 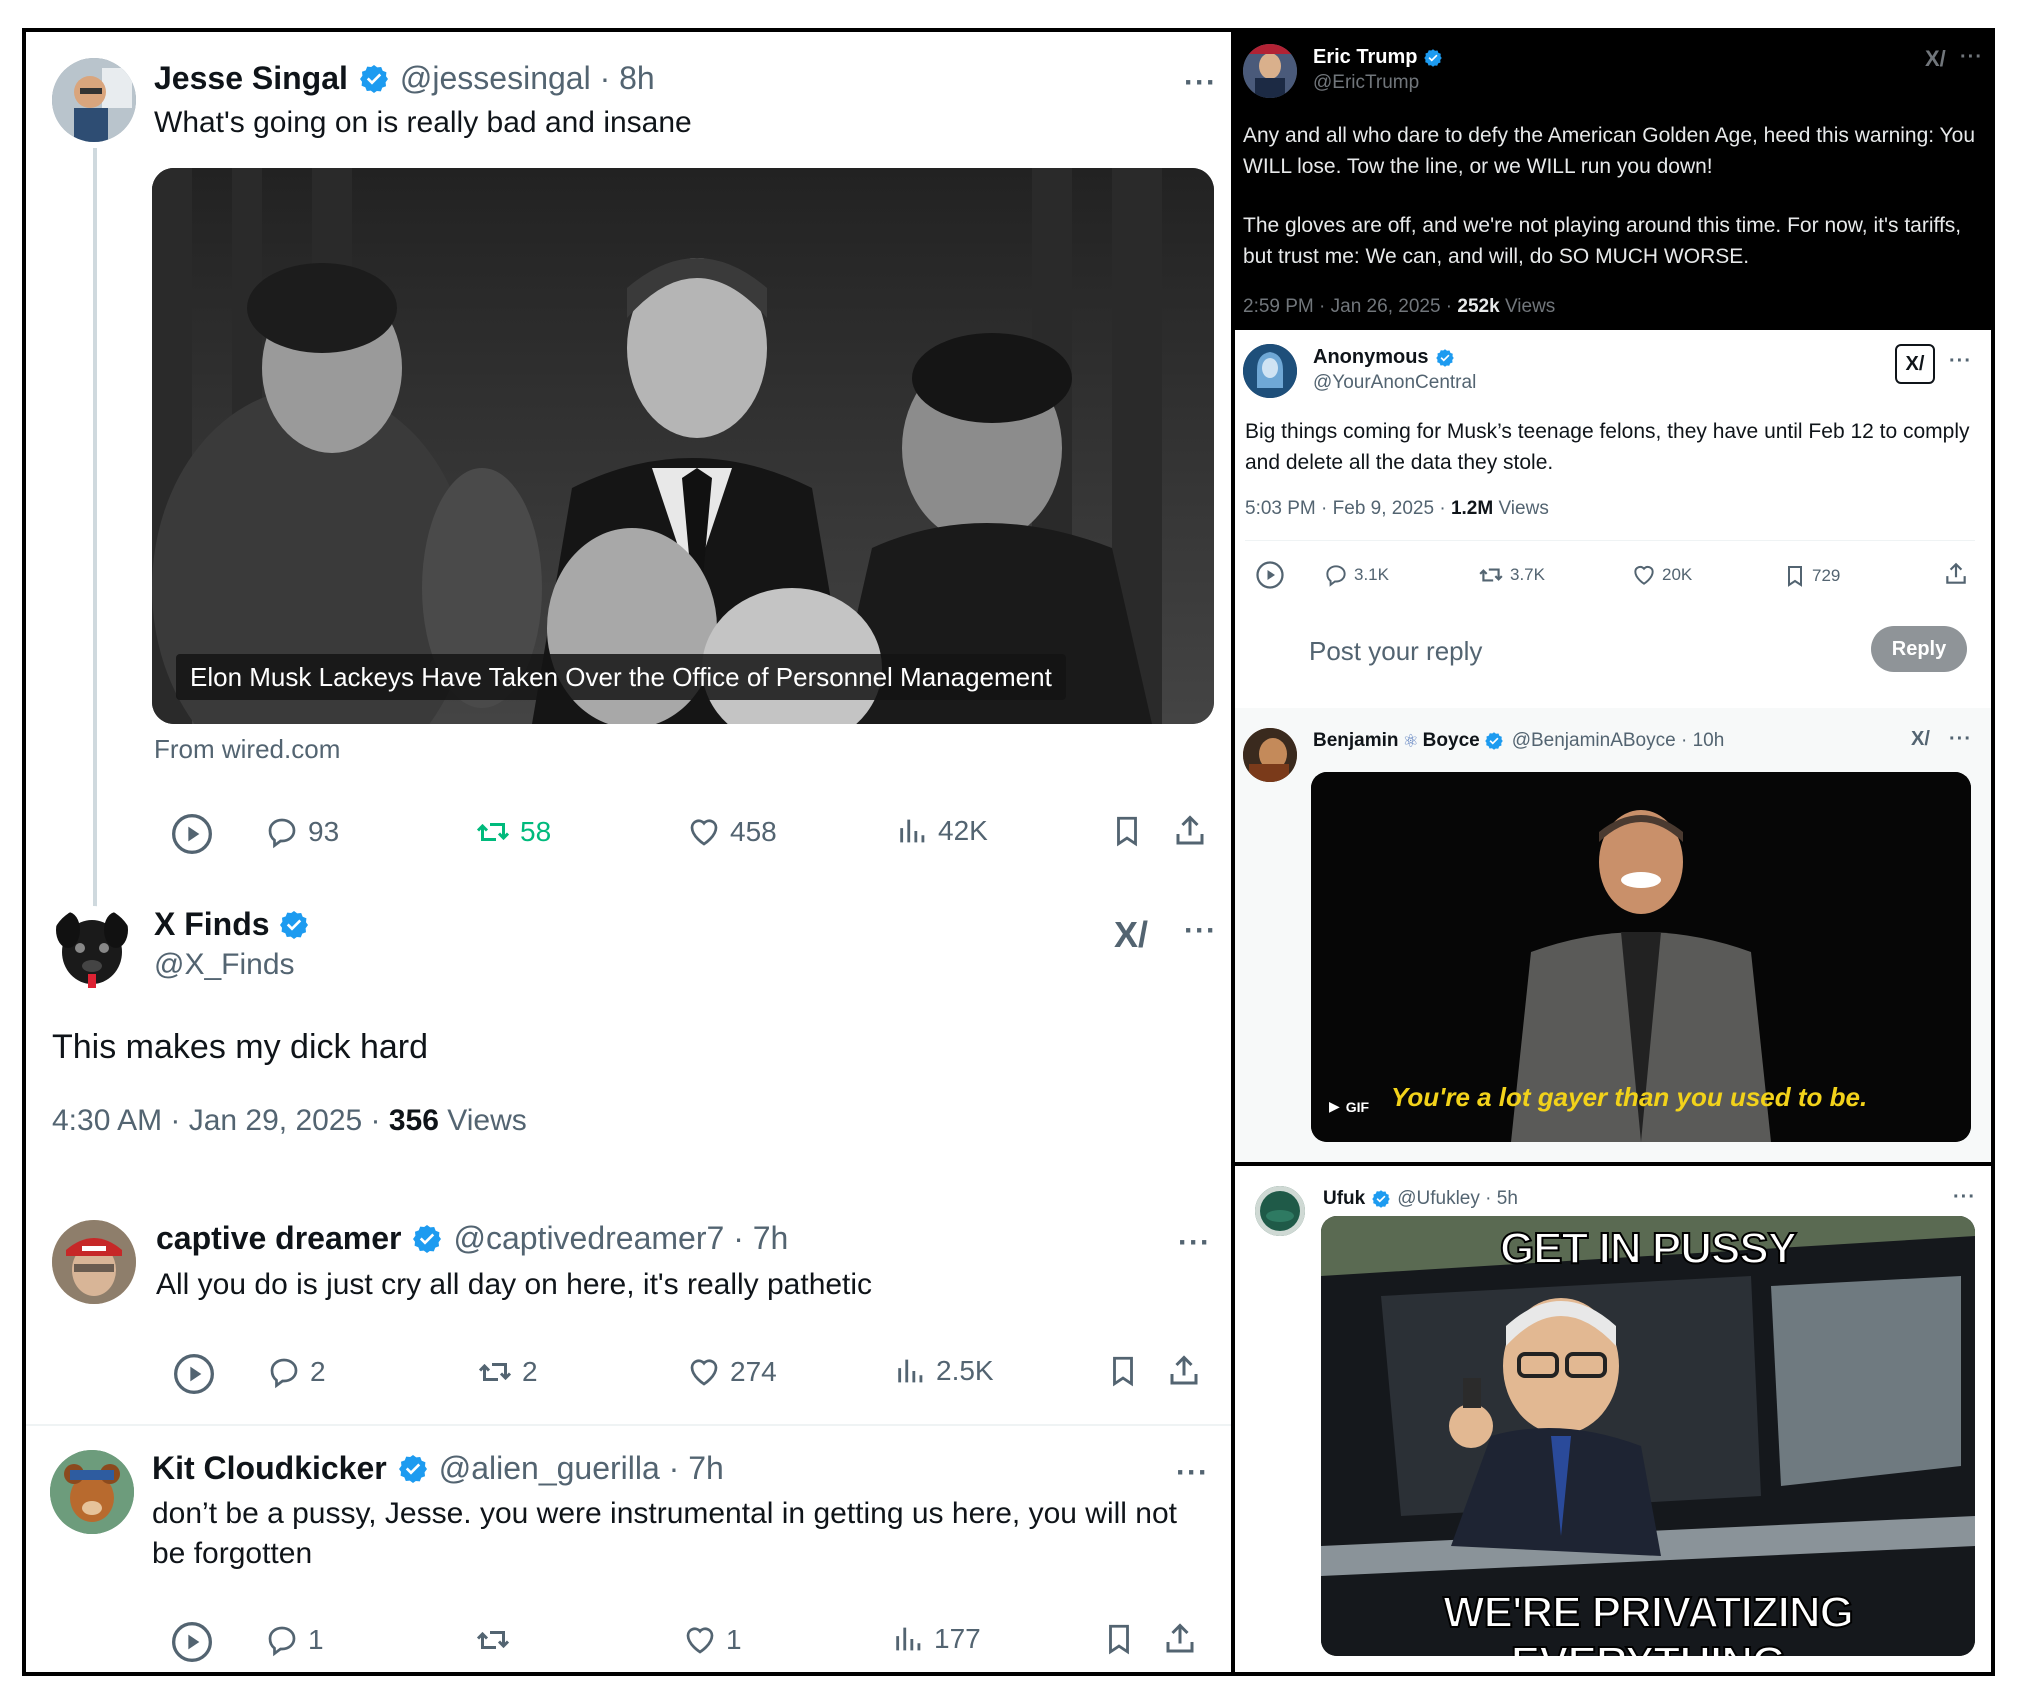 I want to click on bookmark-button: 729, so click(x=1811, y=576).